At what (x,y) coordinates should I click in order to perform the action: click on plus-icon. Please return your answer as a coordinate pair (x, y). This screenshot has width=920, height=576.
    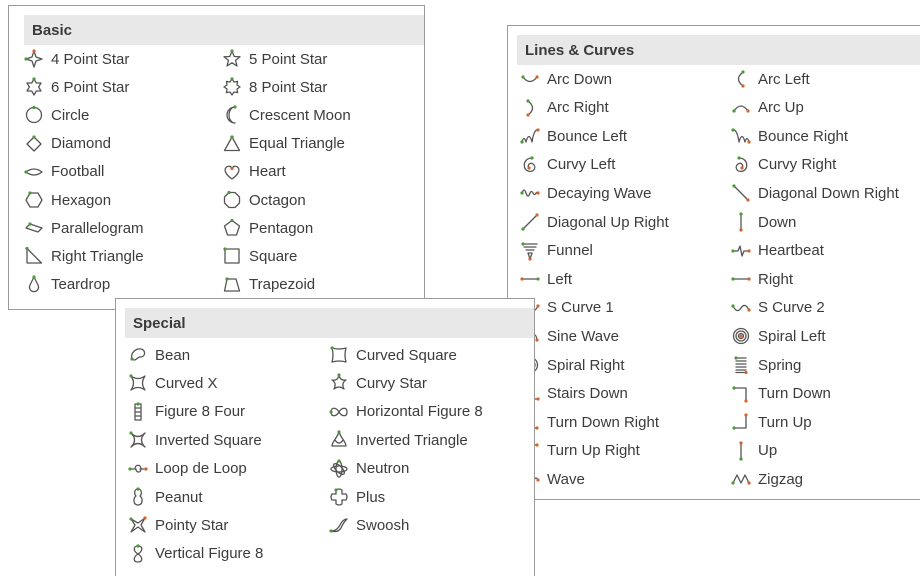
    Looking at the image, I should click on (339, 497).